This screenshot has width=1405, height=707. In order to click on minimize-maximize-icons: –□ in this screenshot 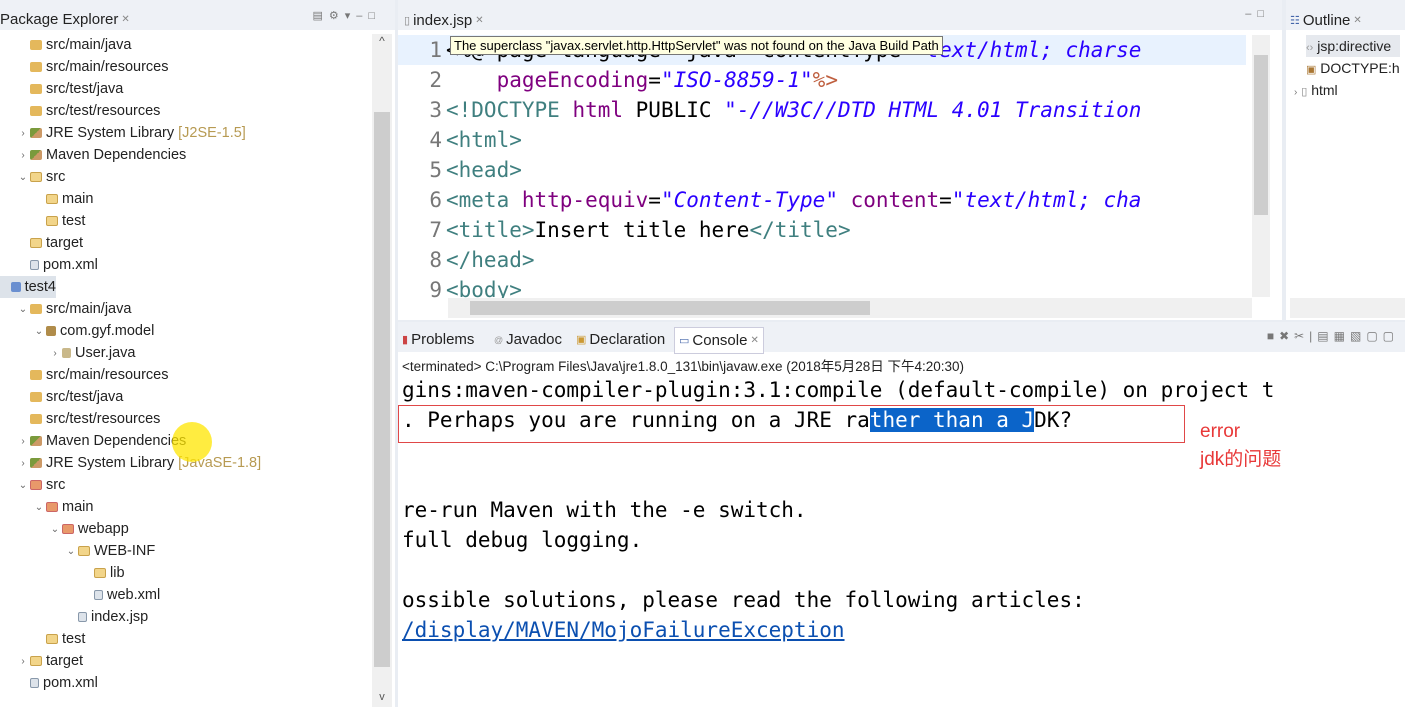, I will do `click(1257, 14)`.